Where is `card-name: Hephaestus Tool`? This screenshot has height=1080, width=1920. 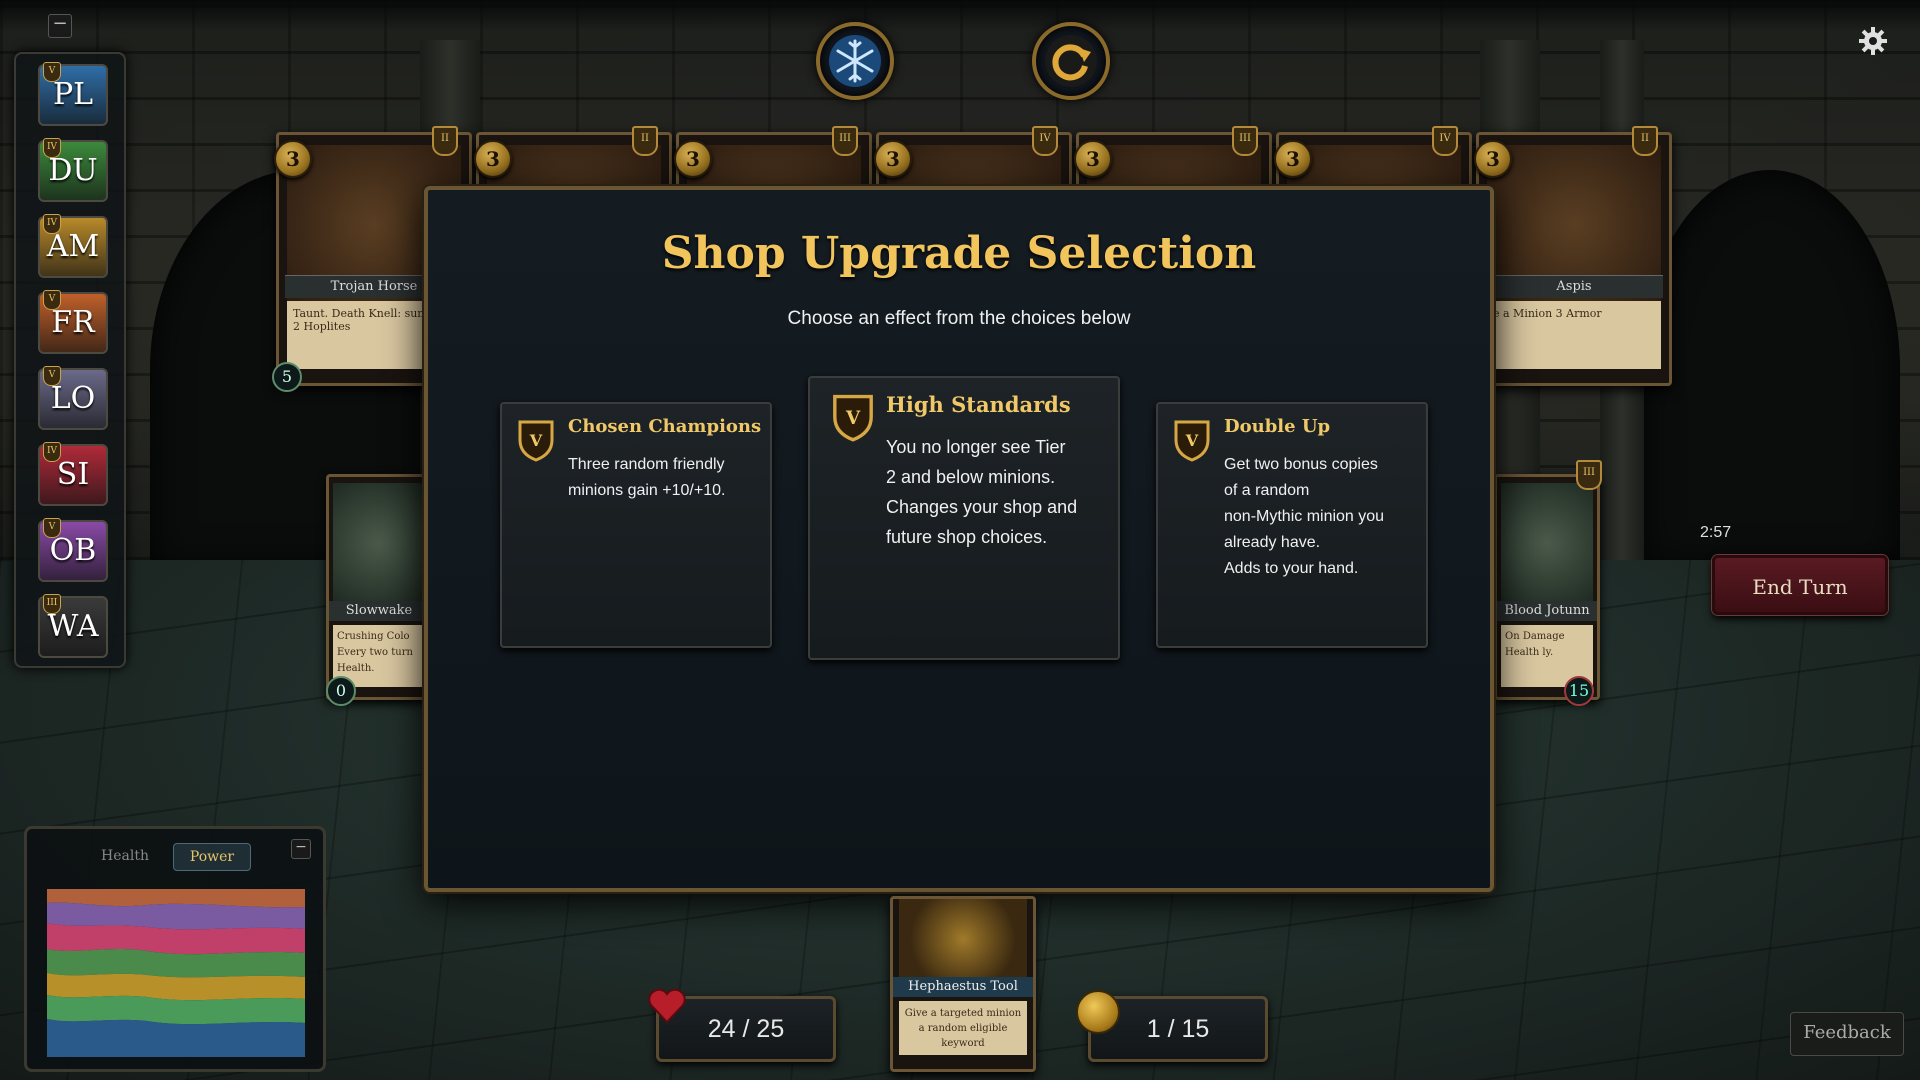
card-name: Hephaestus Tool is located at coordinates (963, 987).